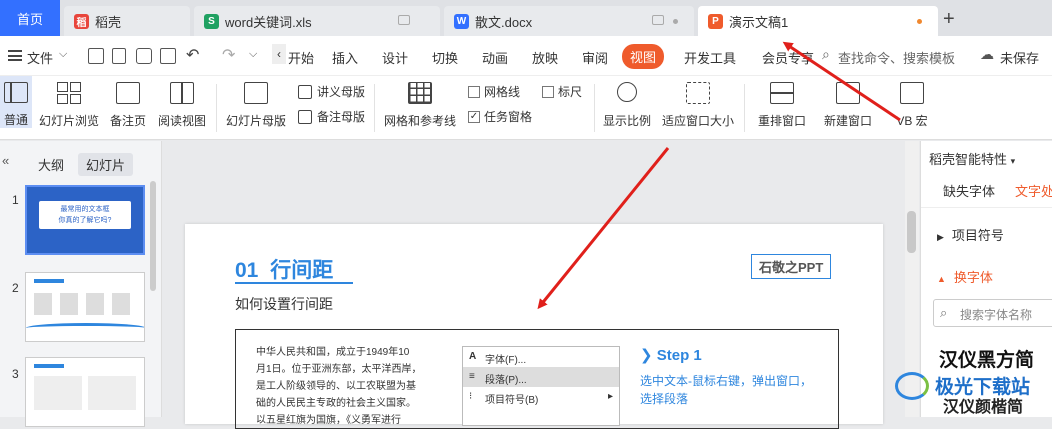 The height and width of the screenshot is (429, 1052). I want to click on menu-insert: 插入, so click(345, 57).